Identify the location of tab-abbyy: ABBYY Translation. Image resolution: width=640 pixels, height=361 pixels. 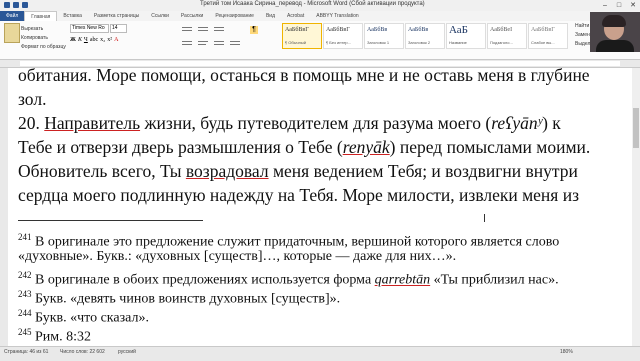
(337, 16).